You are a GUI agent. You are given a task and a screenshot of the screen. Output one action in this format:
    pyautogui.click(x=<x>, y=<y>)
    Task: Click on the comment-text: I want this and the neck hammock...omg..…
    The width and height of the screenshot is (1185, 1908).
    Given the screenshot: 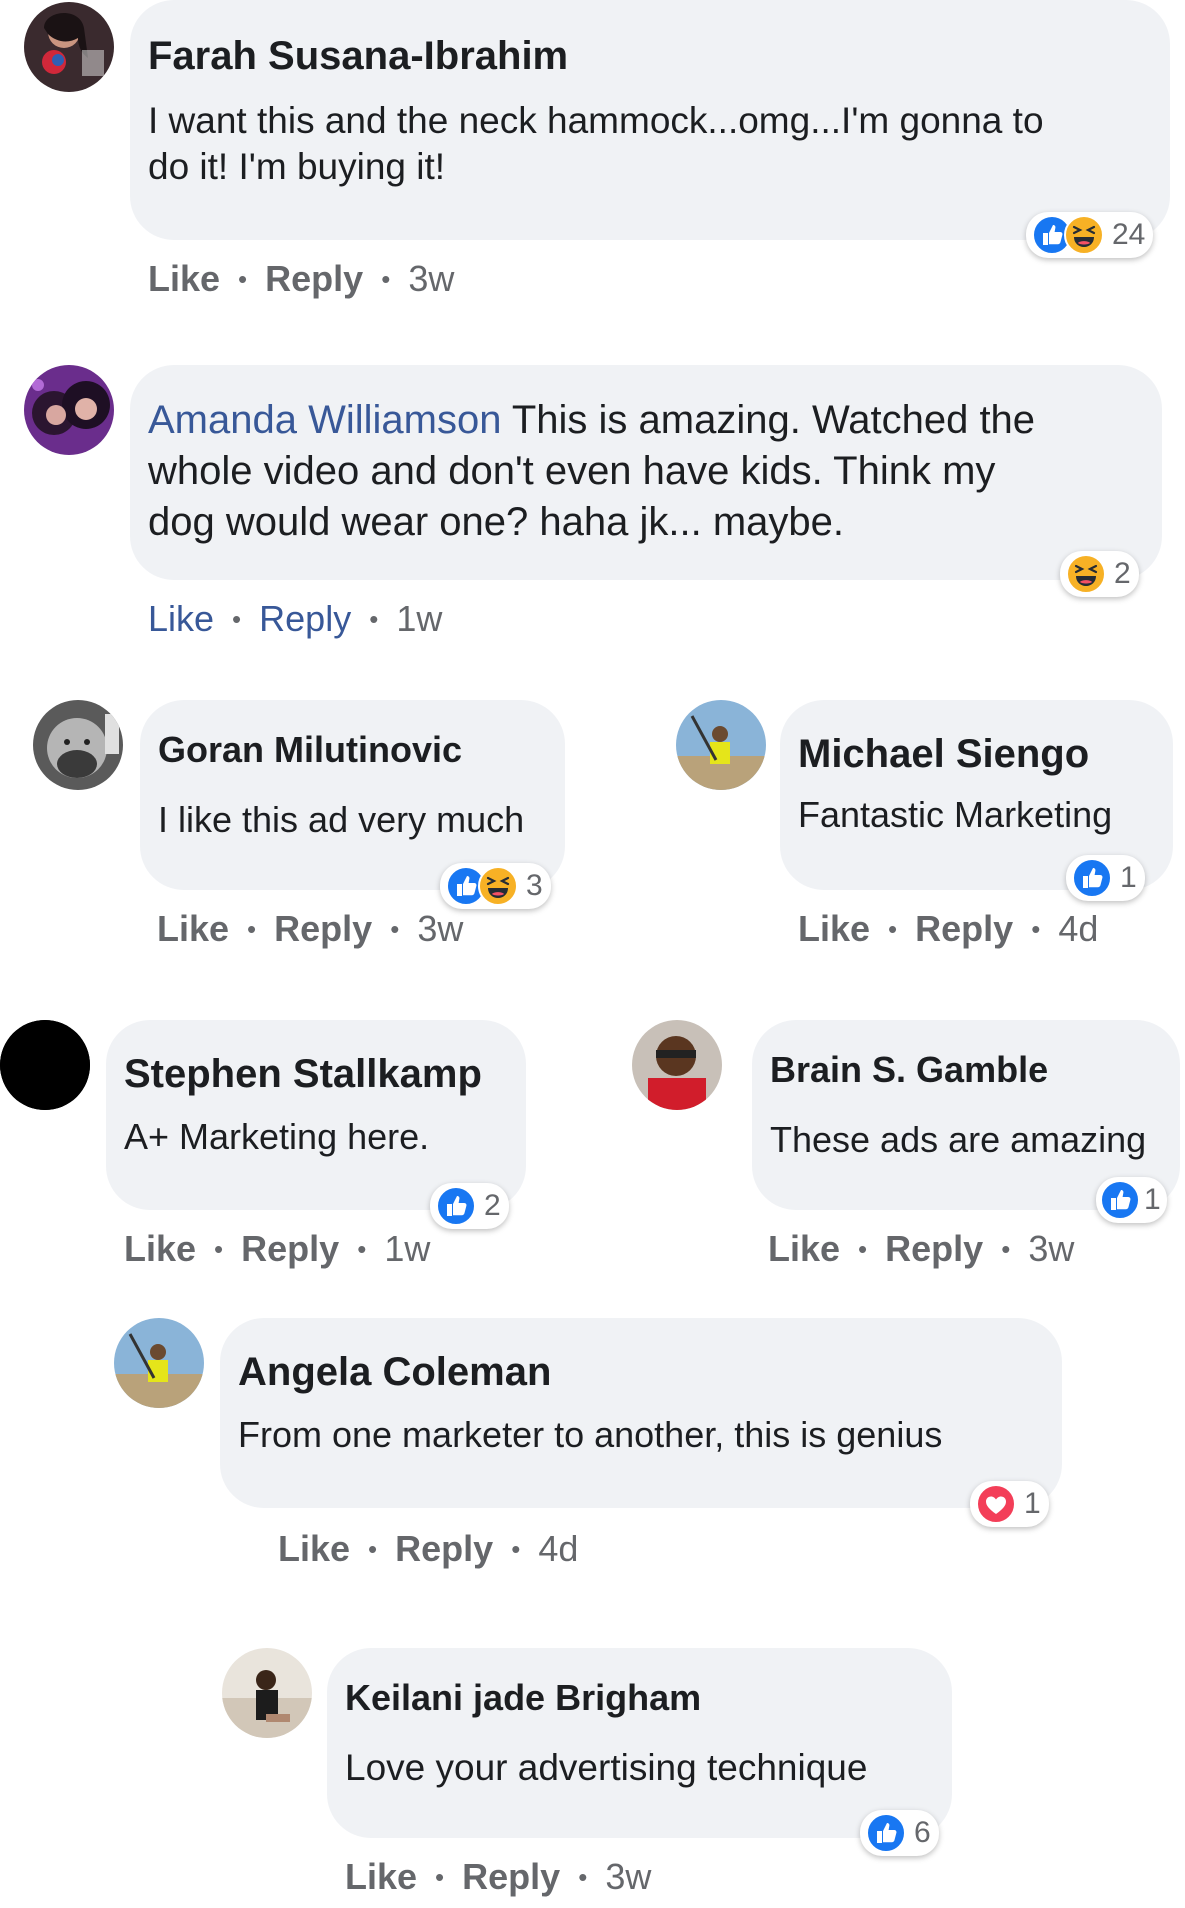 What is the action you would take?
    pyautogui.click(x=596, y=120)
    